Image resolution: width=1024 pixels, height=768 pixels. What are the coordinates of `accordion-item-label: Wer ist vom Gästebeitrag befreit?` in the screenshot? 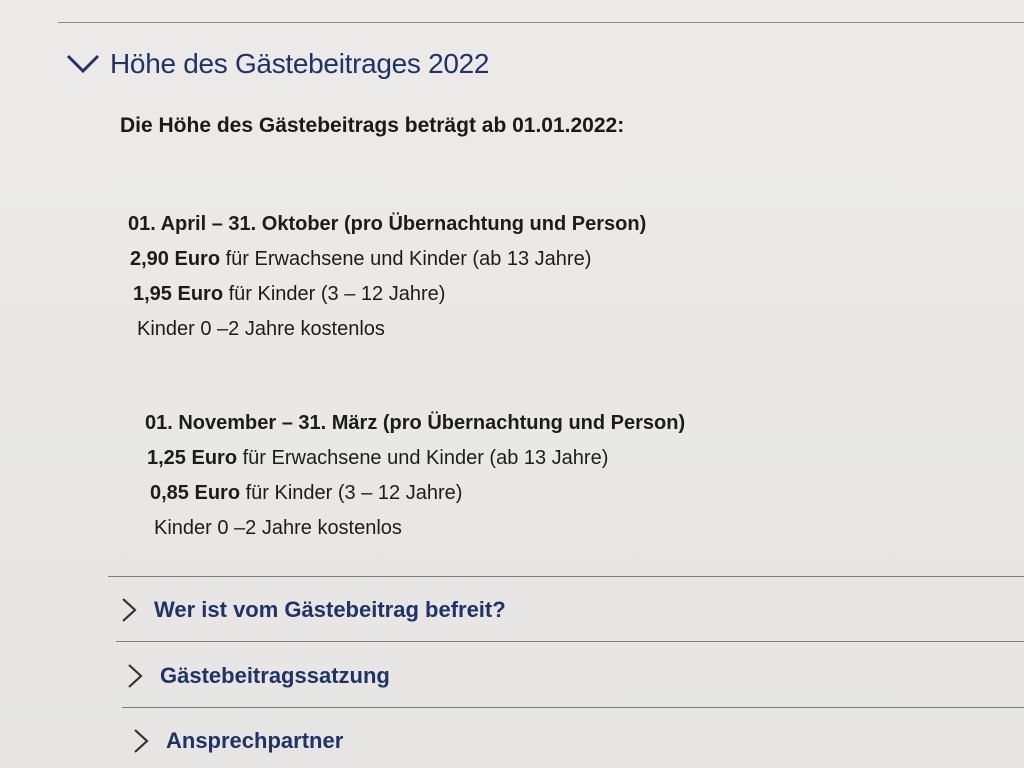 It's located at (330, 609).